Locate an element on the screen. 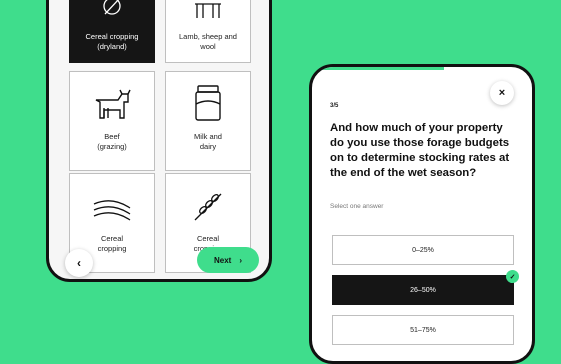 This screenshot has width=561, height=364. farm-card-line2: dairy is located at coordinates (208, 146).